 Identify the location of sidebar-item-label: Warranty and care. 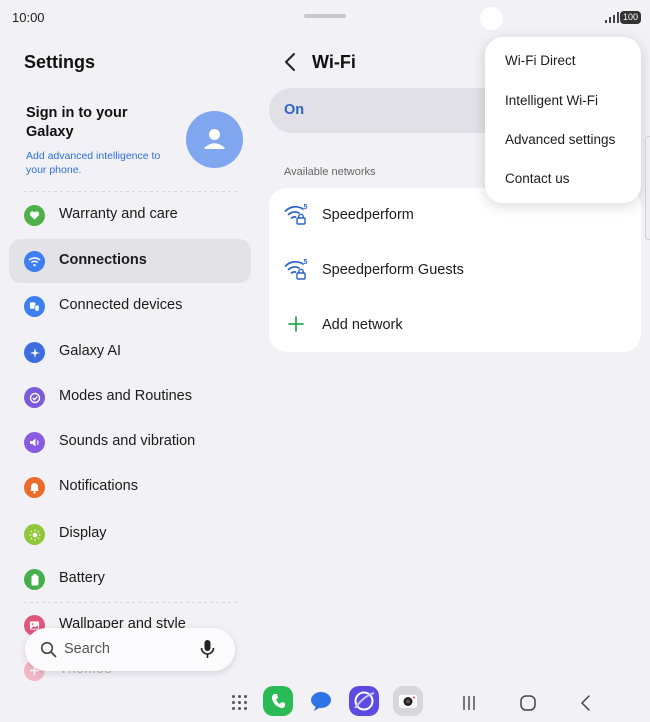
(118, 214).